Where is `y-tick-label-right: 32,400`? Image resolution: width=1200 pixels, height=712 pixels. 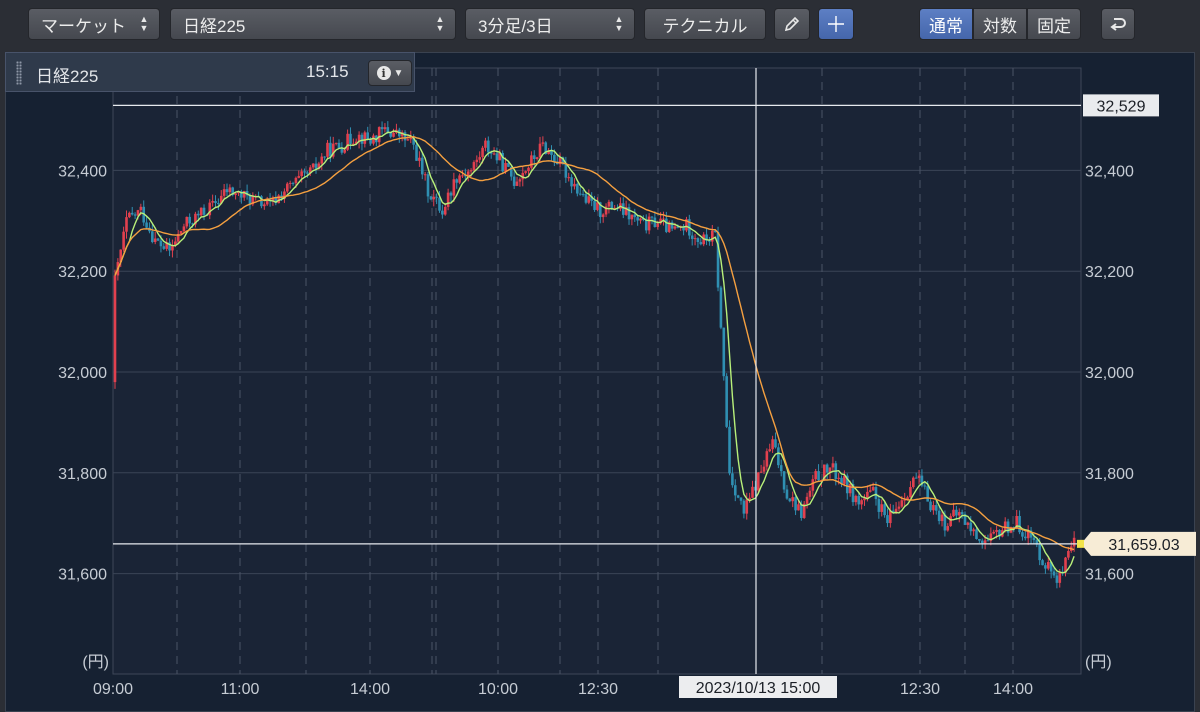
y-tick-label-right: 32,400 is located at coordinates (1109, 171).